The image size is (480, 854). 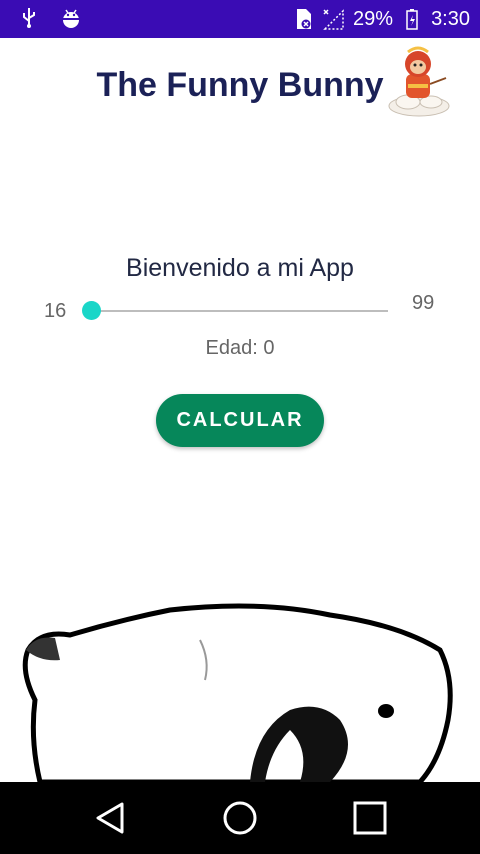 What do you see at coordinates (55, 311) in the screenshot?
I see `slider-min-label: 16` at bounding box center [55, 311].